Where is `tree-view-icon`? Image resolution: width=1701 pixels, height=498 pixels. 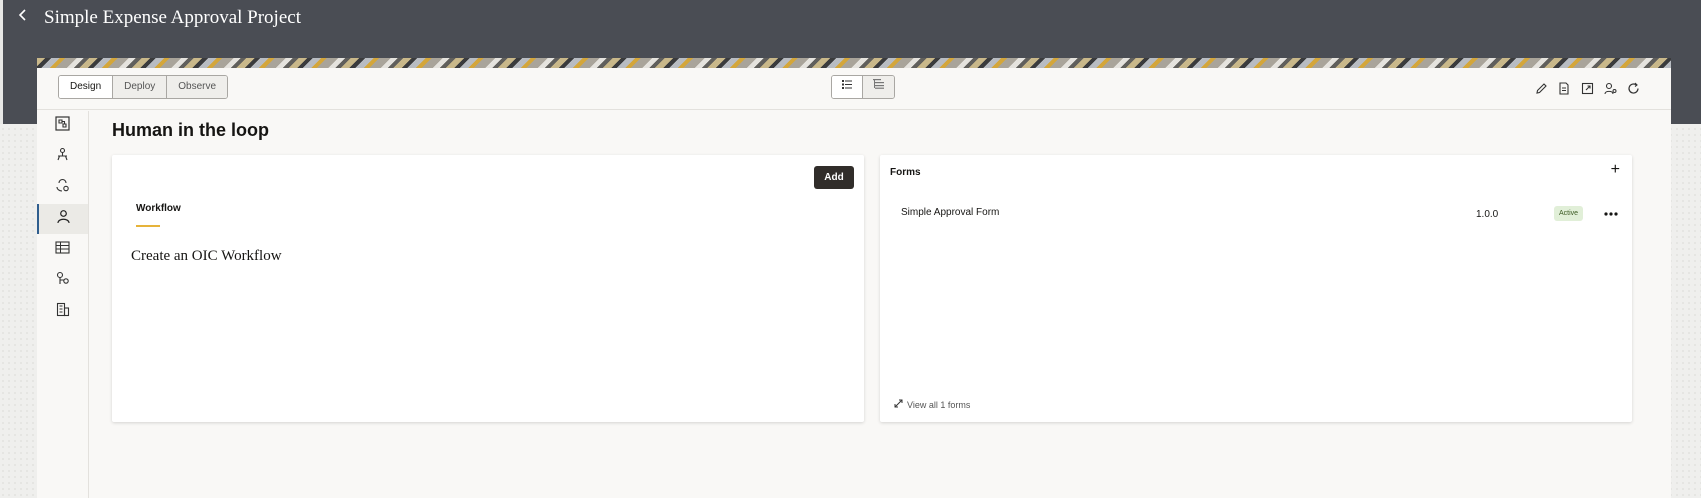
tree-view-icon is located at coordinates (878, 87).